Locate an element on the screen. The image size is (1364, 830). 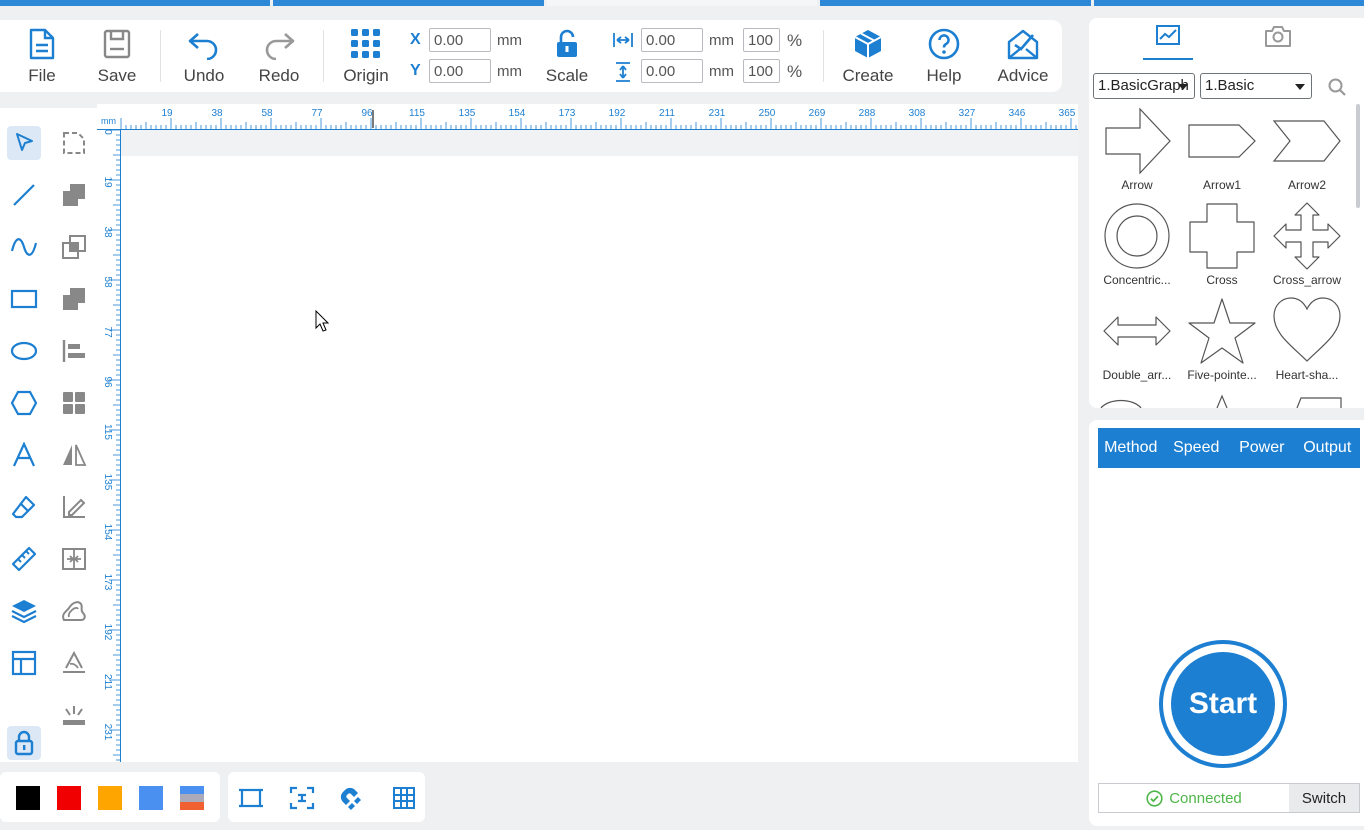
undo-button: Undo is located at coordinates (204, 57).